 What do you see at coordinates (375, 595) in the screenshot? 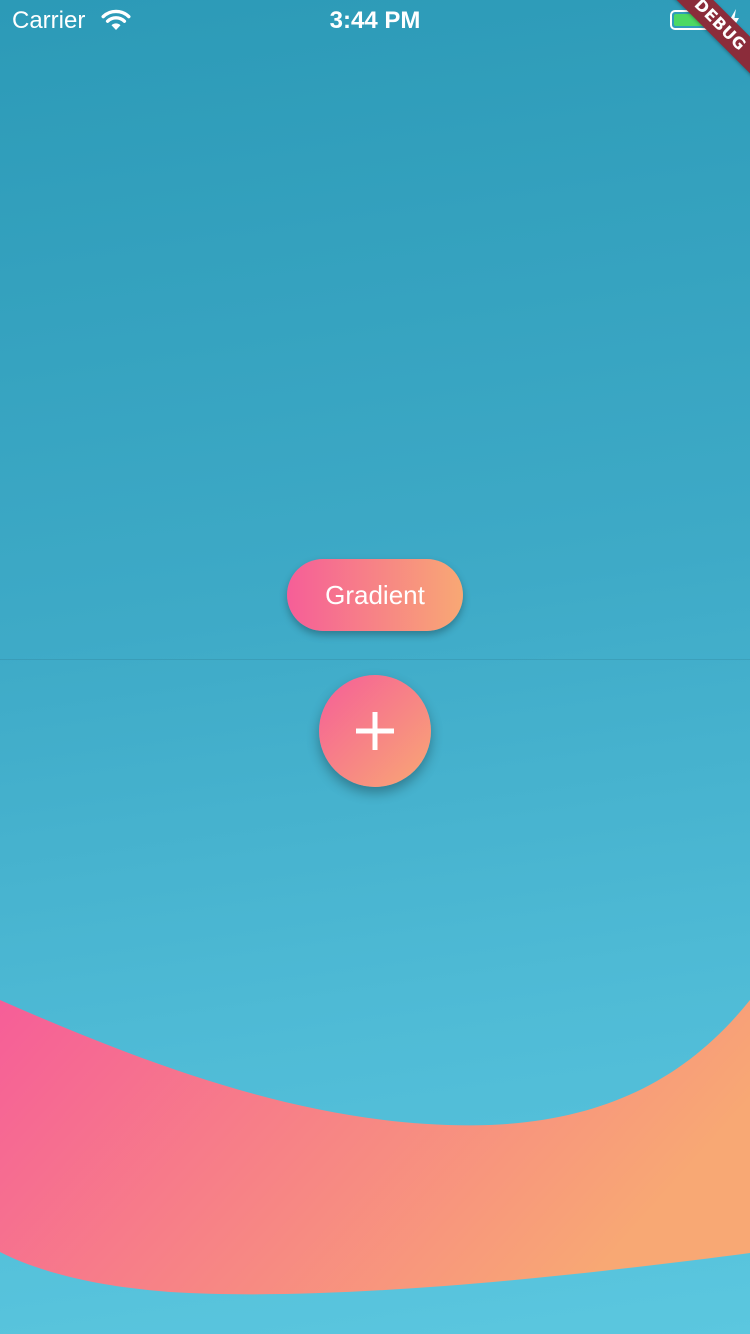
I see `gradient-button: Gradient` at bounding box center [375, 595].